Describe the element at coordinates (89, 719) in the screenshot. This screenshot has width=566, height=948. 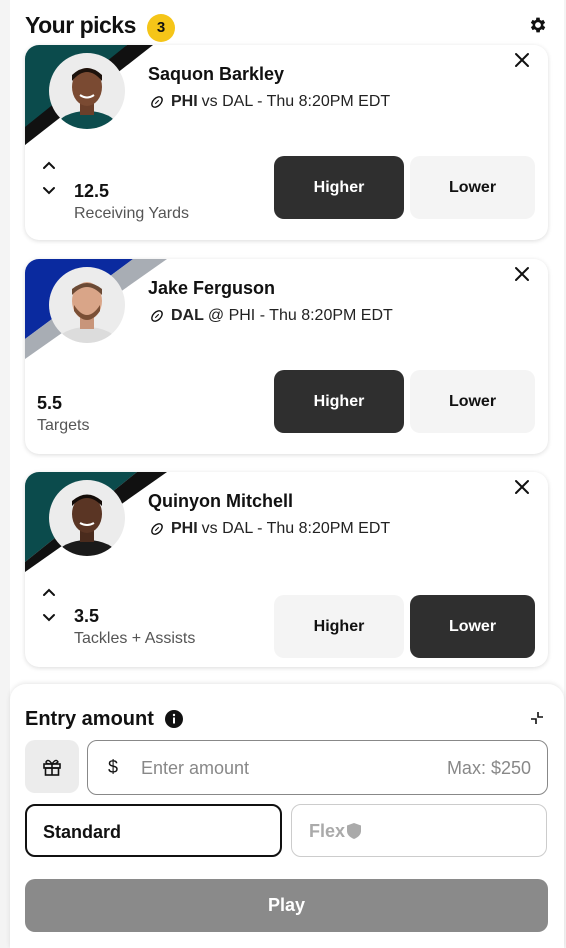
I see `entry-amount-title: Entry amount` at that location.